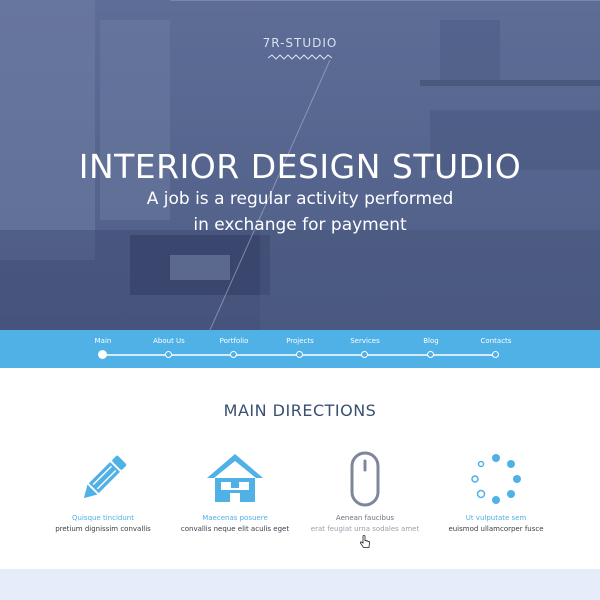 This screenshot has width=600, height=600. I want to click on section-title: MAIN DIRECTIONS, so click(300, 410).